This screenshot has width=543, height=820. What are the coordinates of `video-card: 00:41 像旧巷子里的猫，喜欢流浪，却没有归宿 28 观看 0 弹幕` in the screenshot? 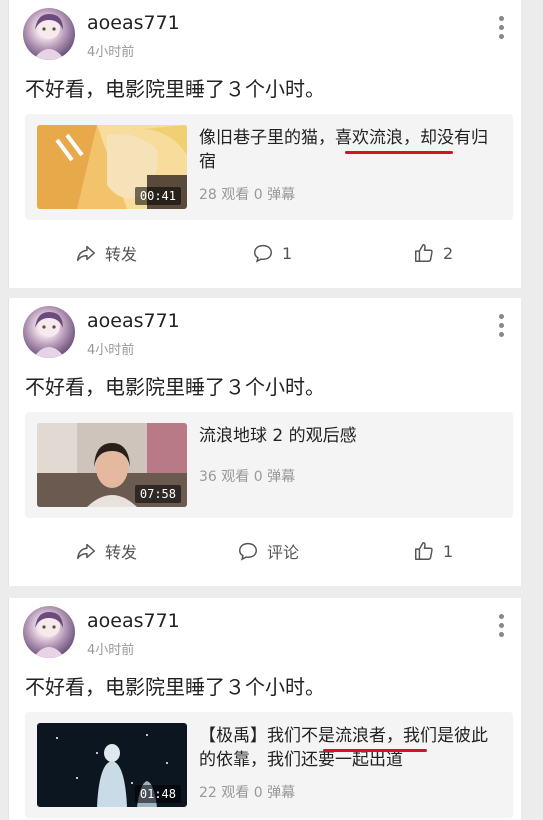 It's located at (269, 167).